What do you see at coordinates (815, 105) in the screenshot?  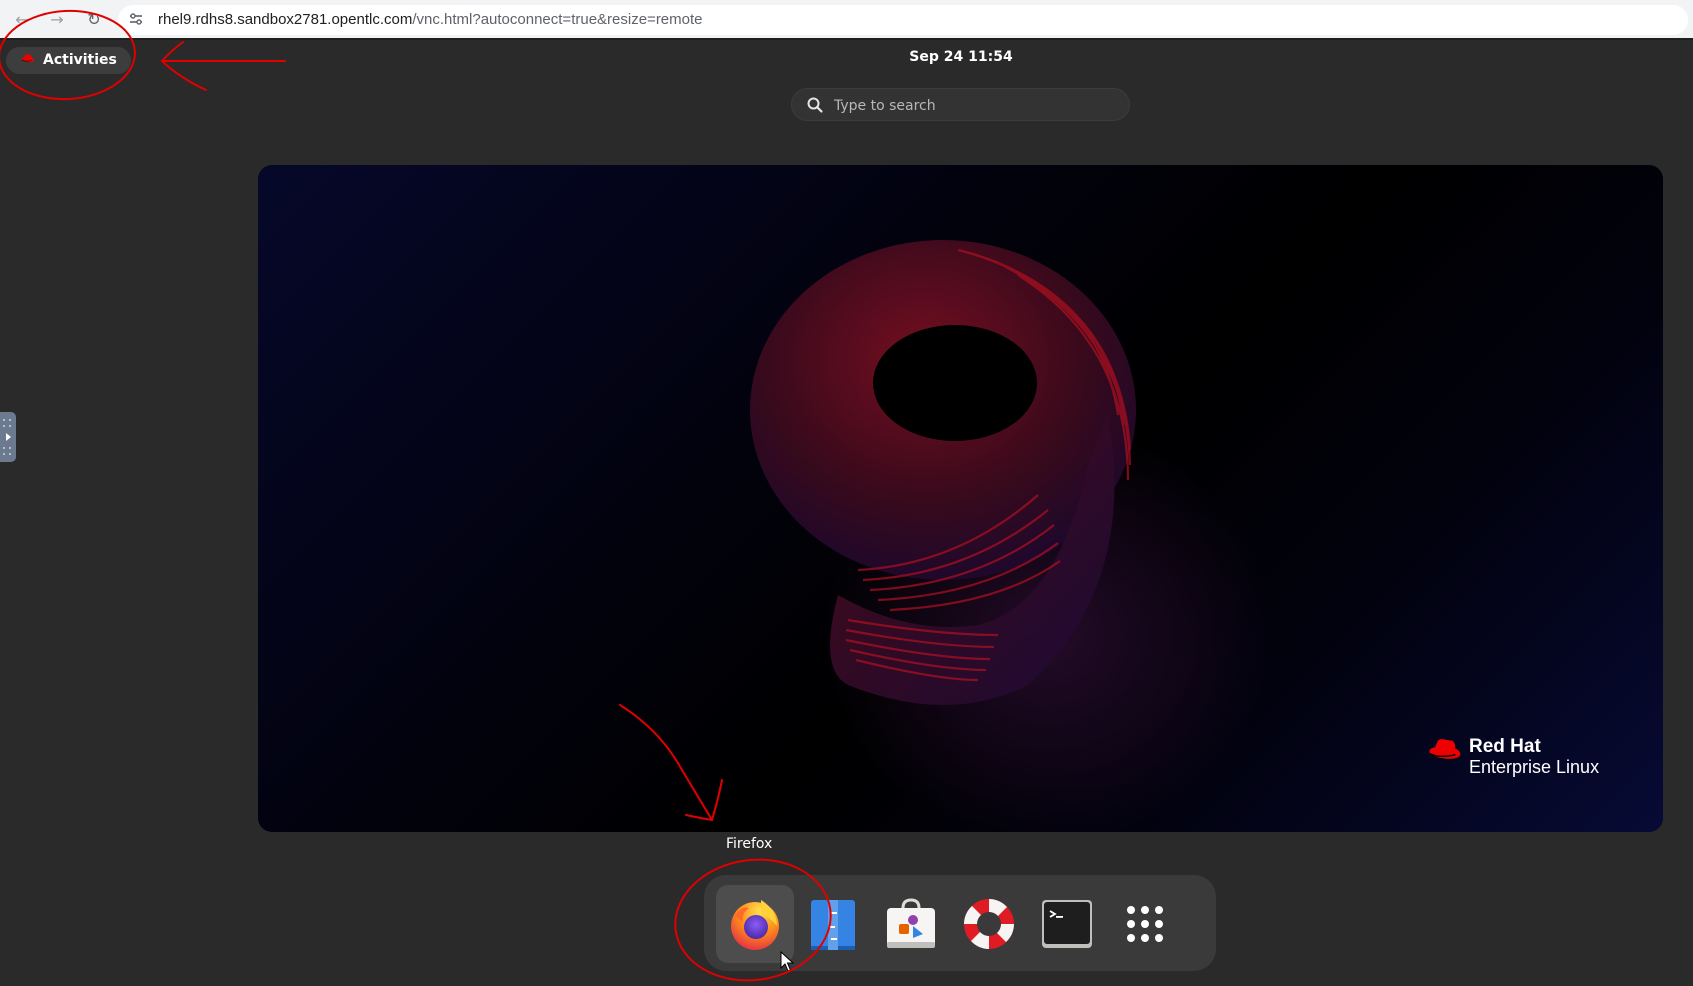 I see `search-icon` at bounding box center [815, 105].